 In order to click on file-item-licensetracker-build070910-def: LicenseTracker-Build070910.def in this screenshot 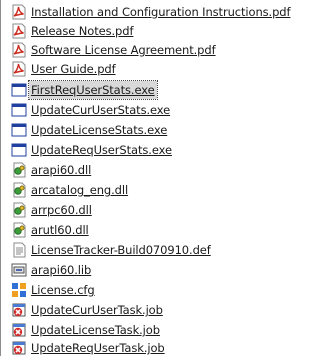, I will do `click(112, 250)`.